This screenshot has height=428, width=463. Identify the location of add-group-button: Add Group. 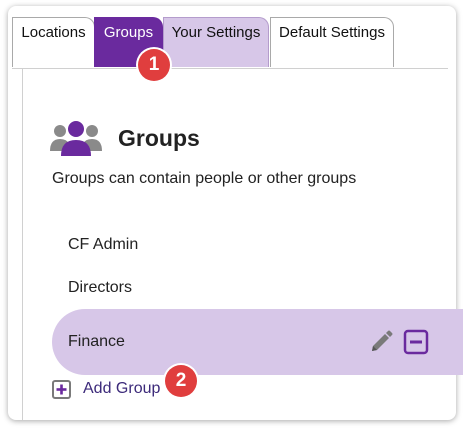
(106, 389).